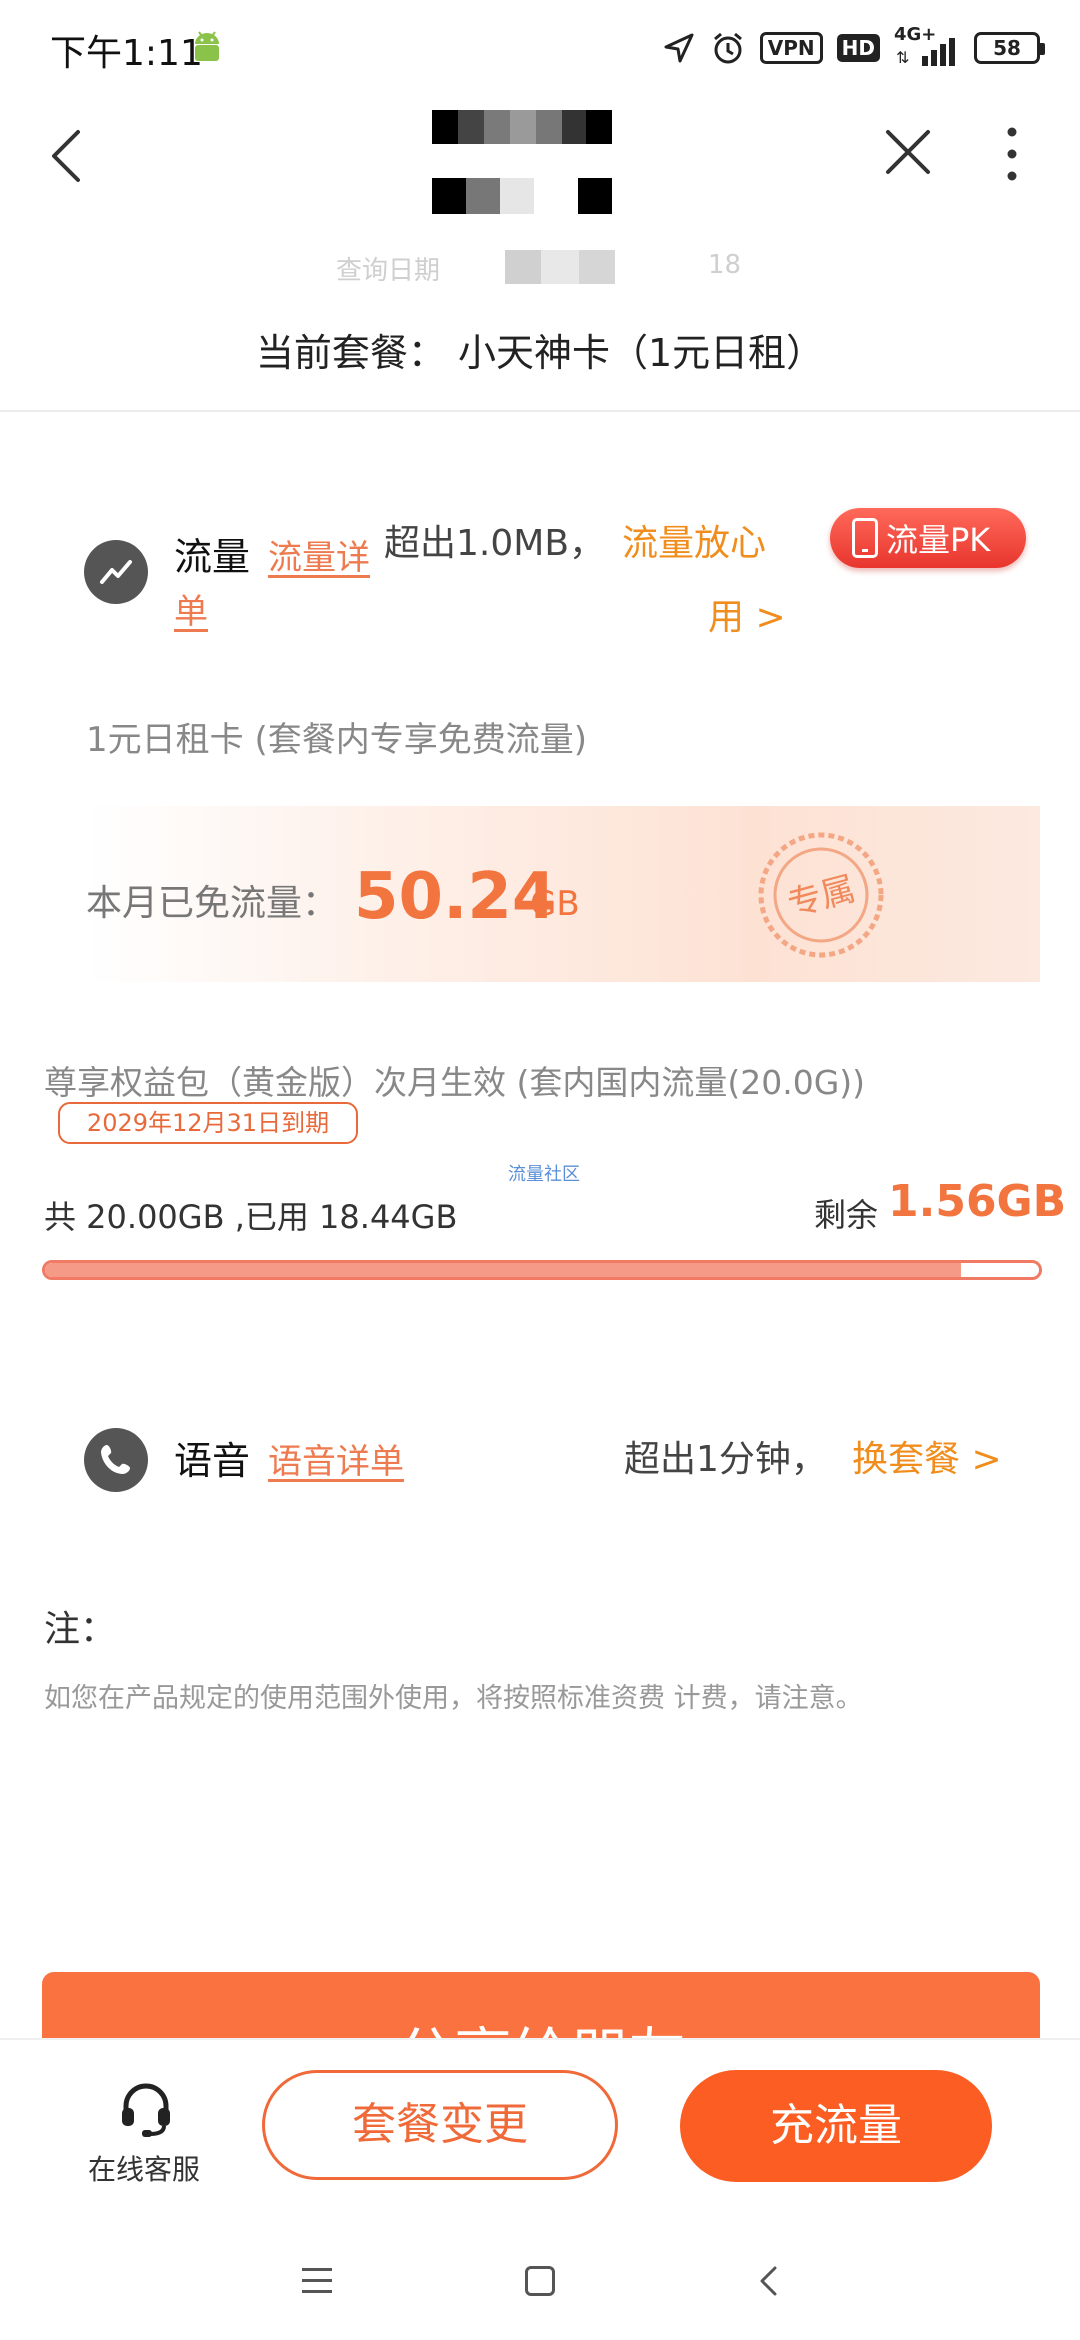 The width and height of the screenshot is (1080, 2340). I want to click on headset-icon, so click(146, 2110).